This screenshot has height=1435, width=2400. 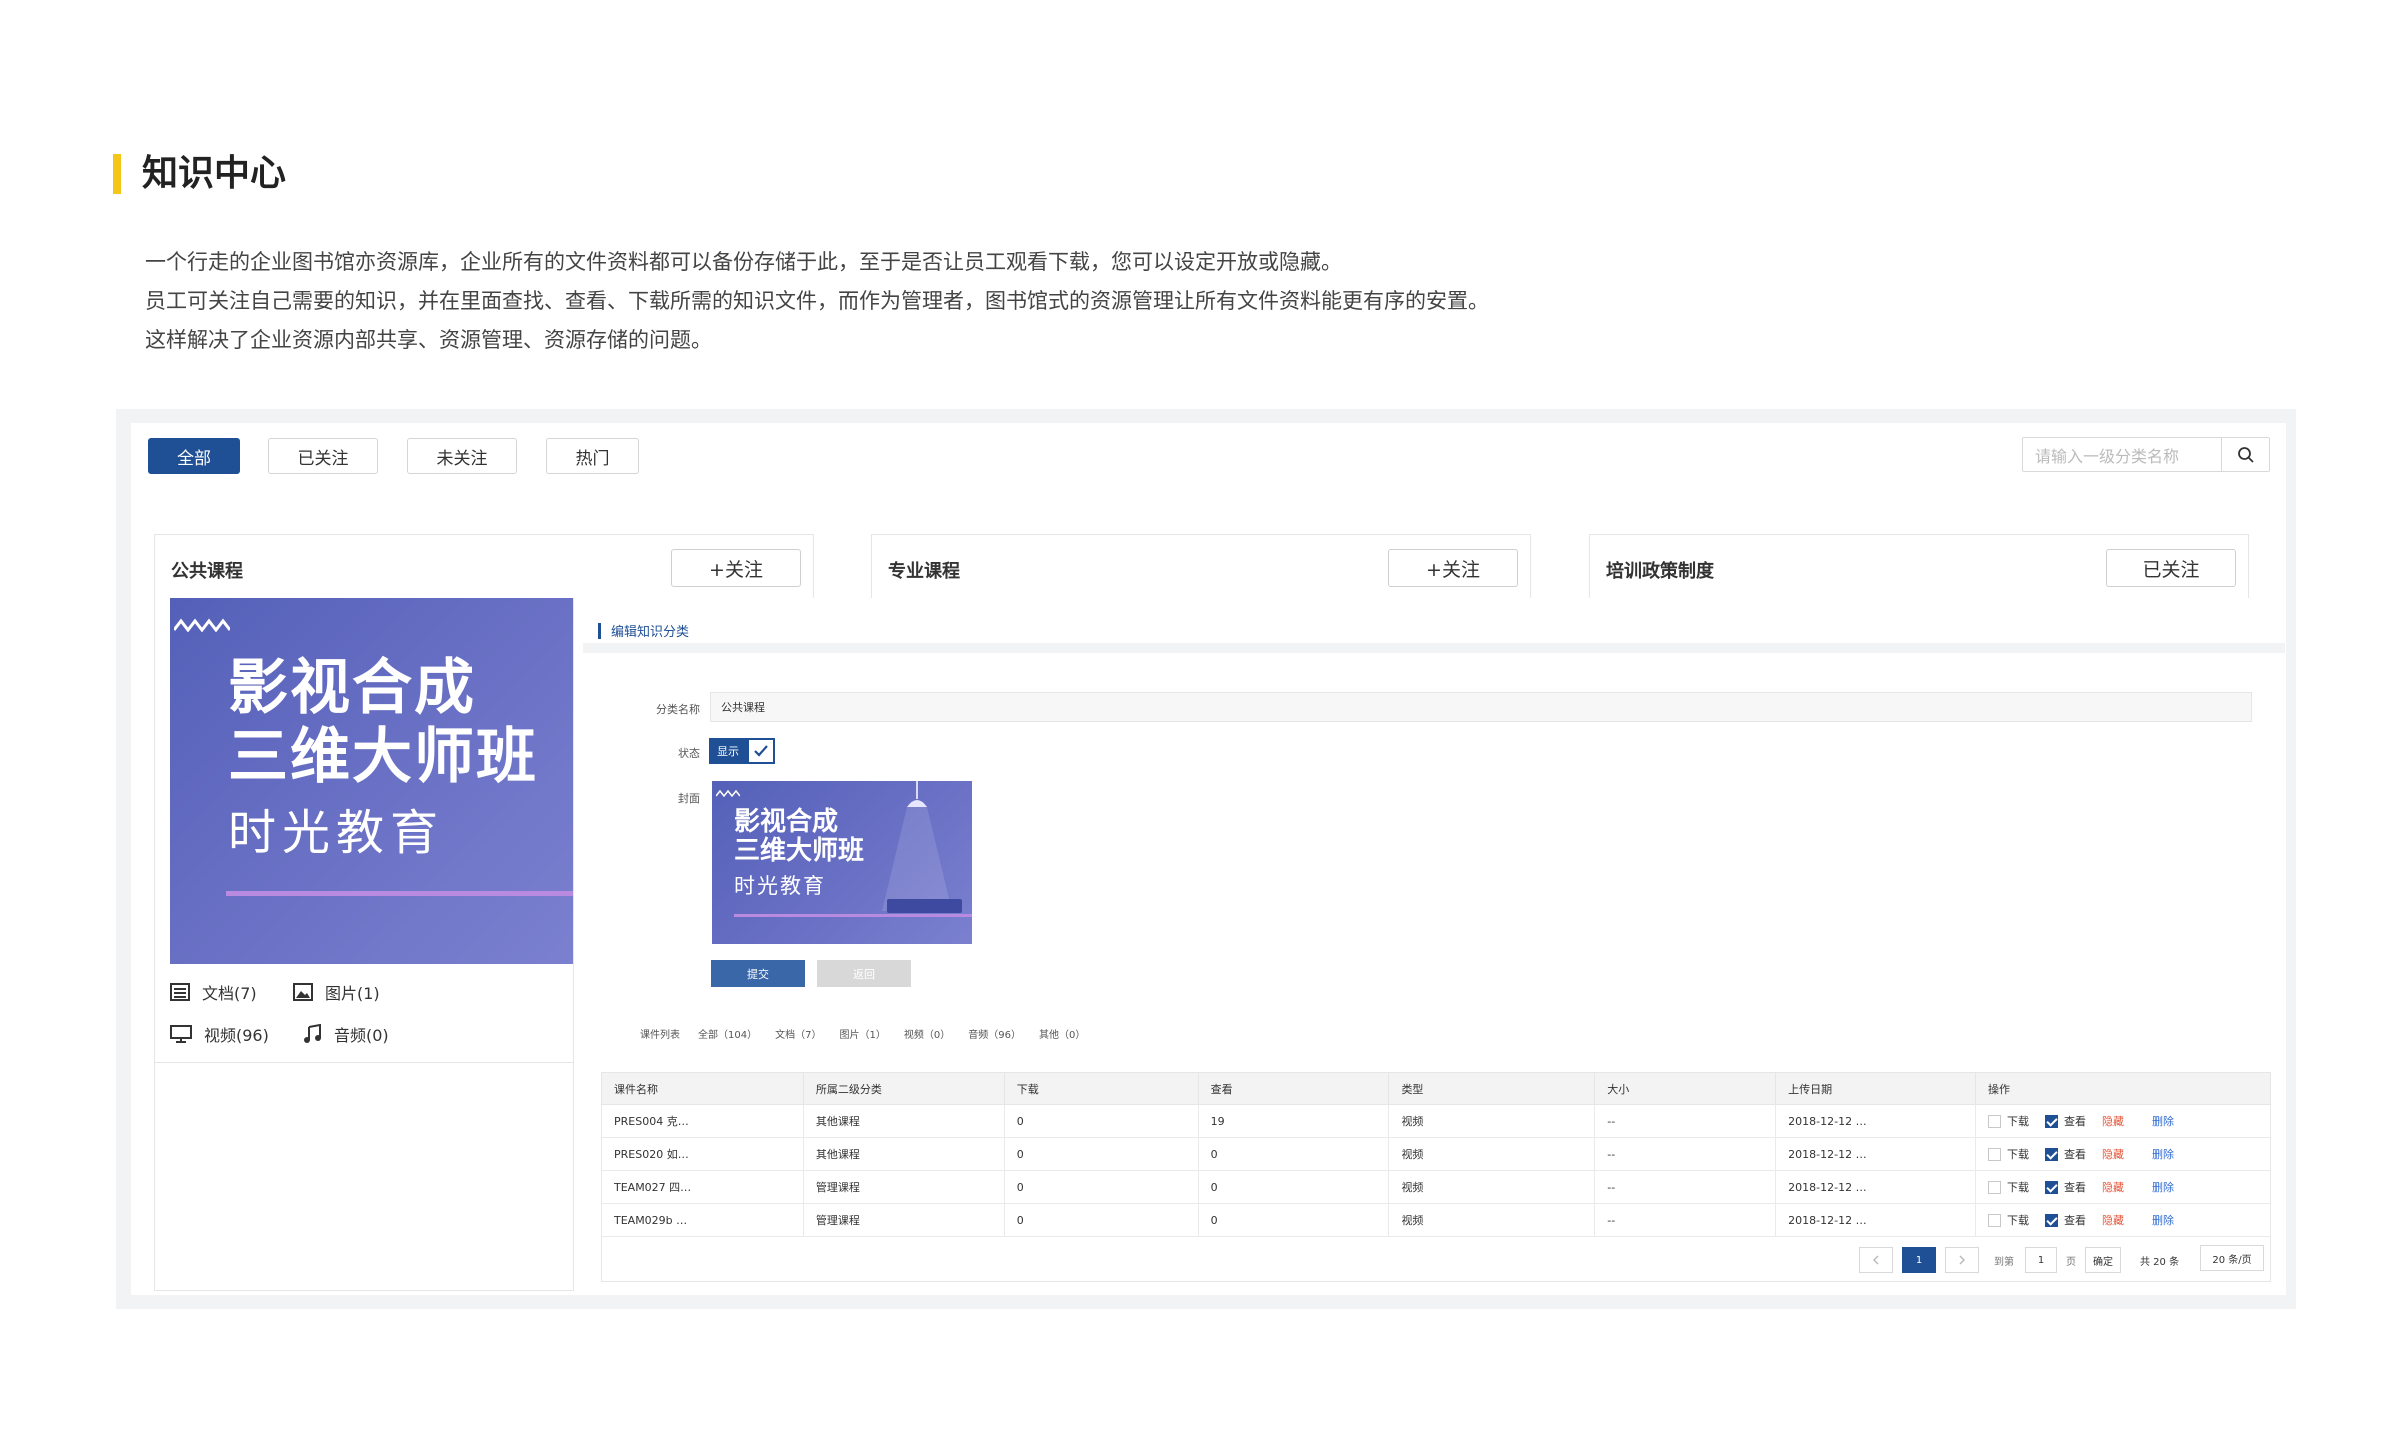 I want to click on chevron-left-icon, so click(x=1875, y=1260).